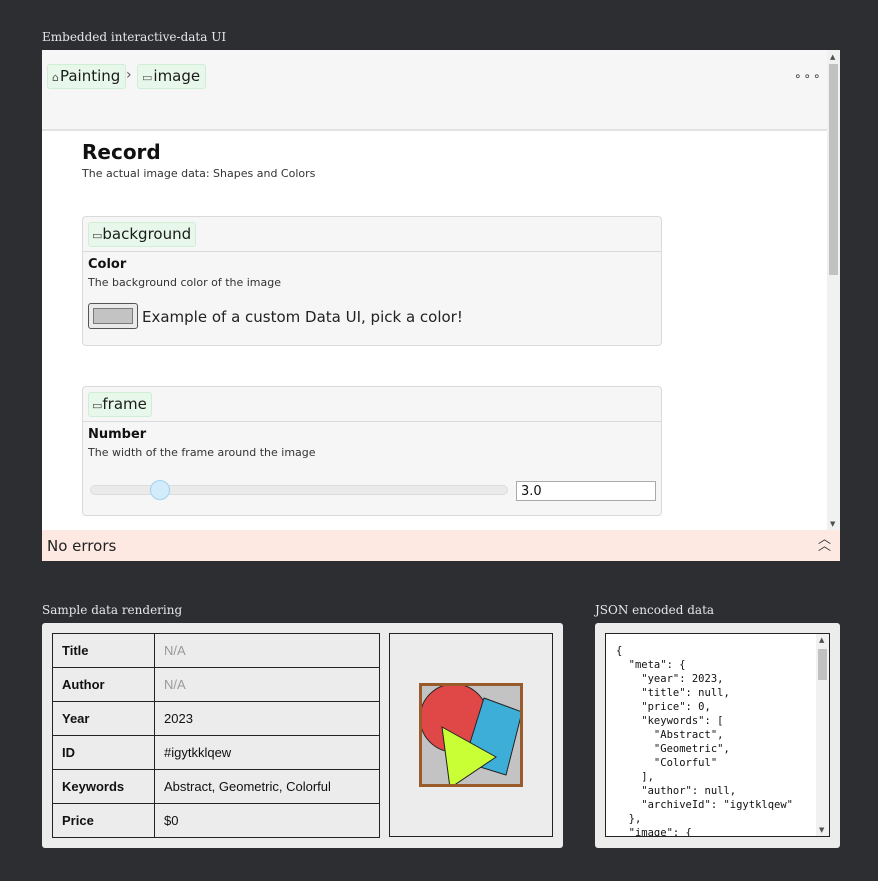 This screenshot has height=881, width=878. What do you see at coordinates (185, 282) in the screenshot?
I see `color-field-description: The background color of the image` at bounding box center [185, 282].